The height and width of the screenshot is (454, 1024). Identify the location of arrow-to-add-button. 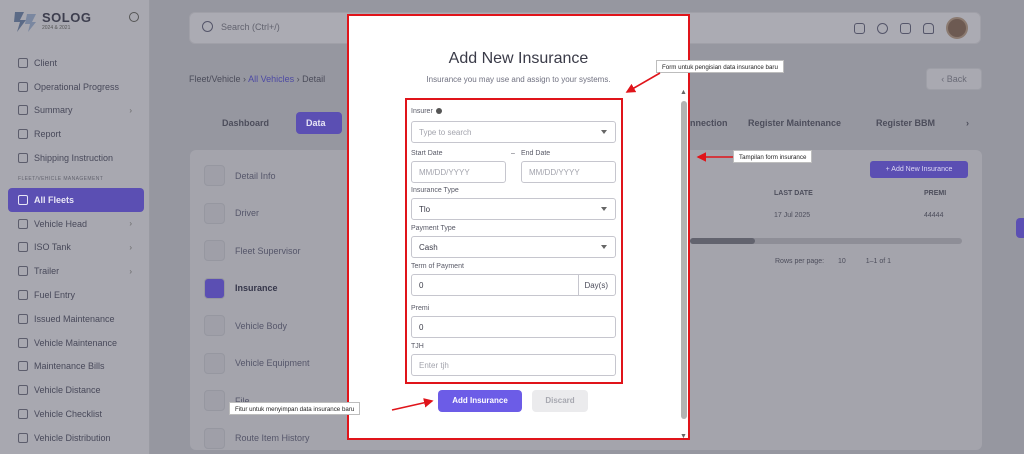
(412, 404).